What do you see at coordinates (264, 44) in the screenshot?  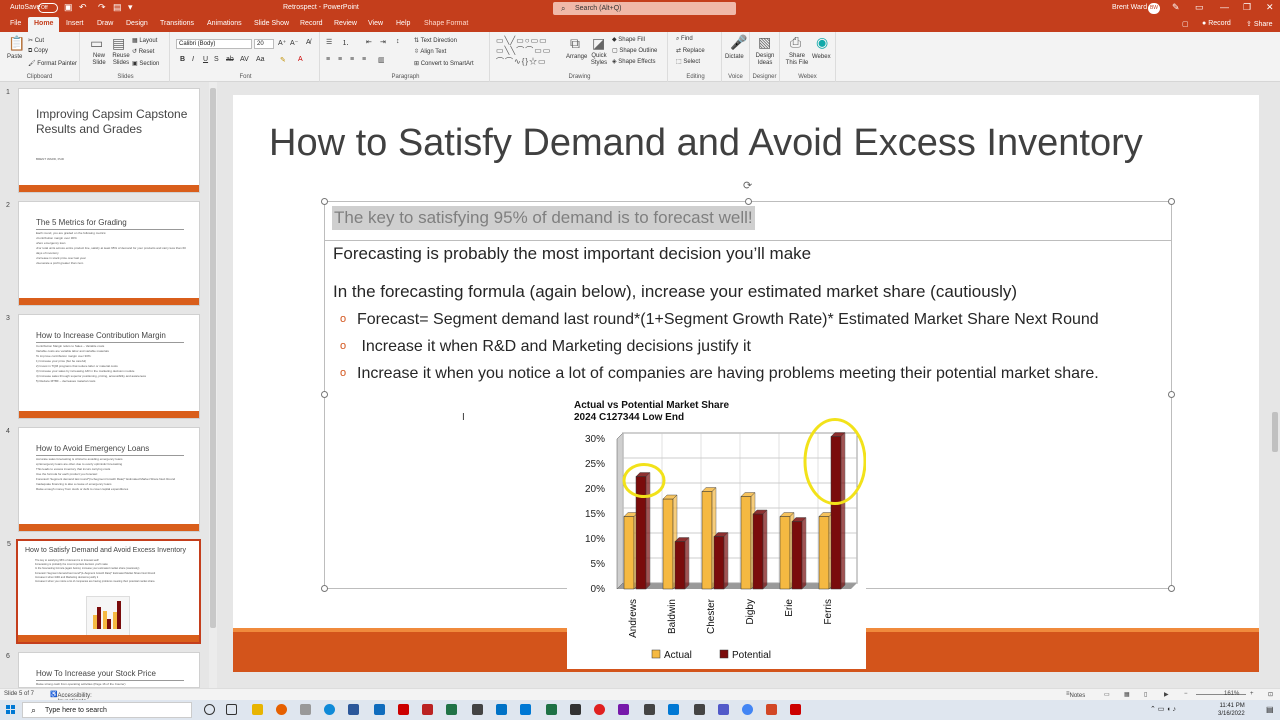 I see `font-size-select: 20` at bounding box center [264, 44].